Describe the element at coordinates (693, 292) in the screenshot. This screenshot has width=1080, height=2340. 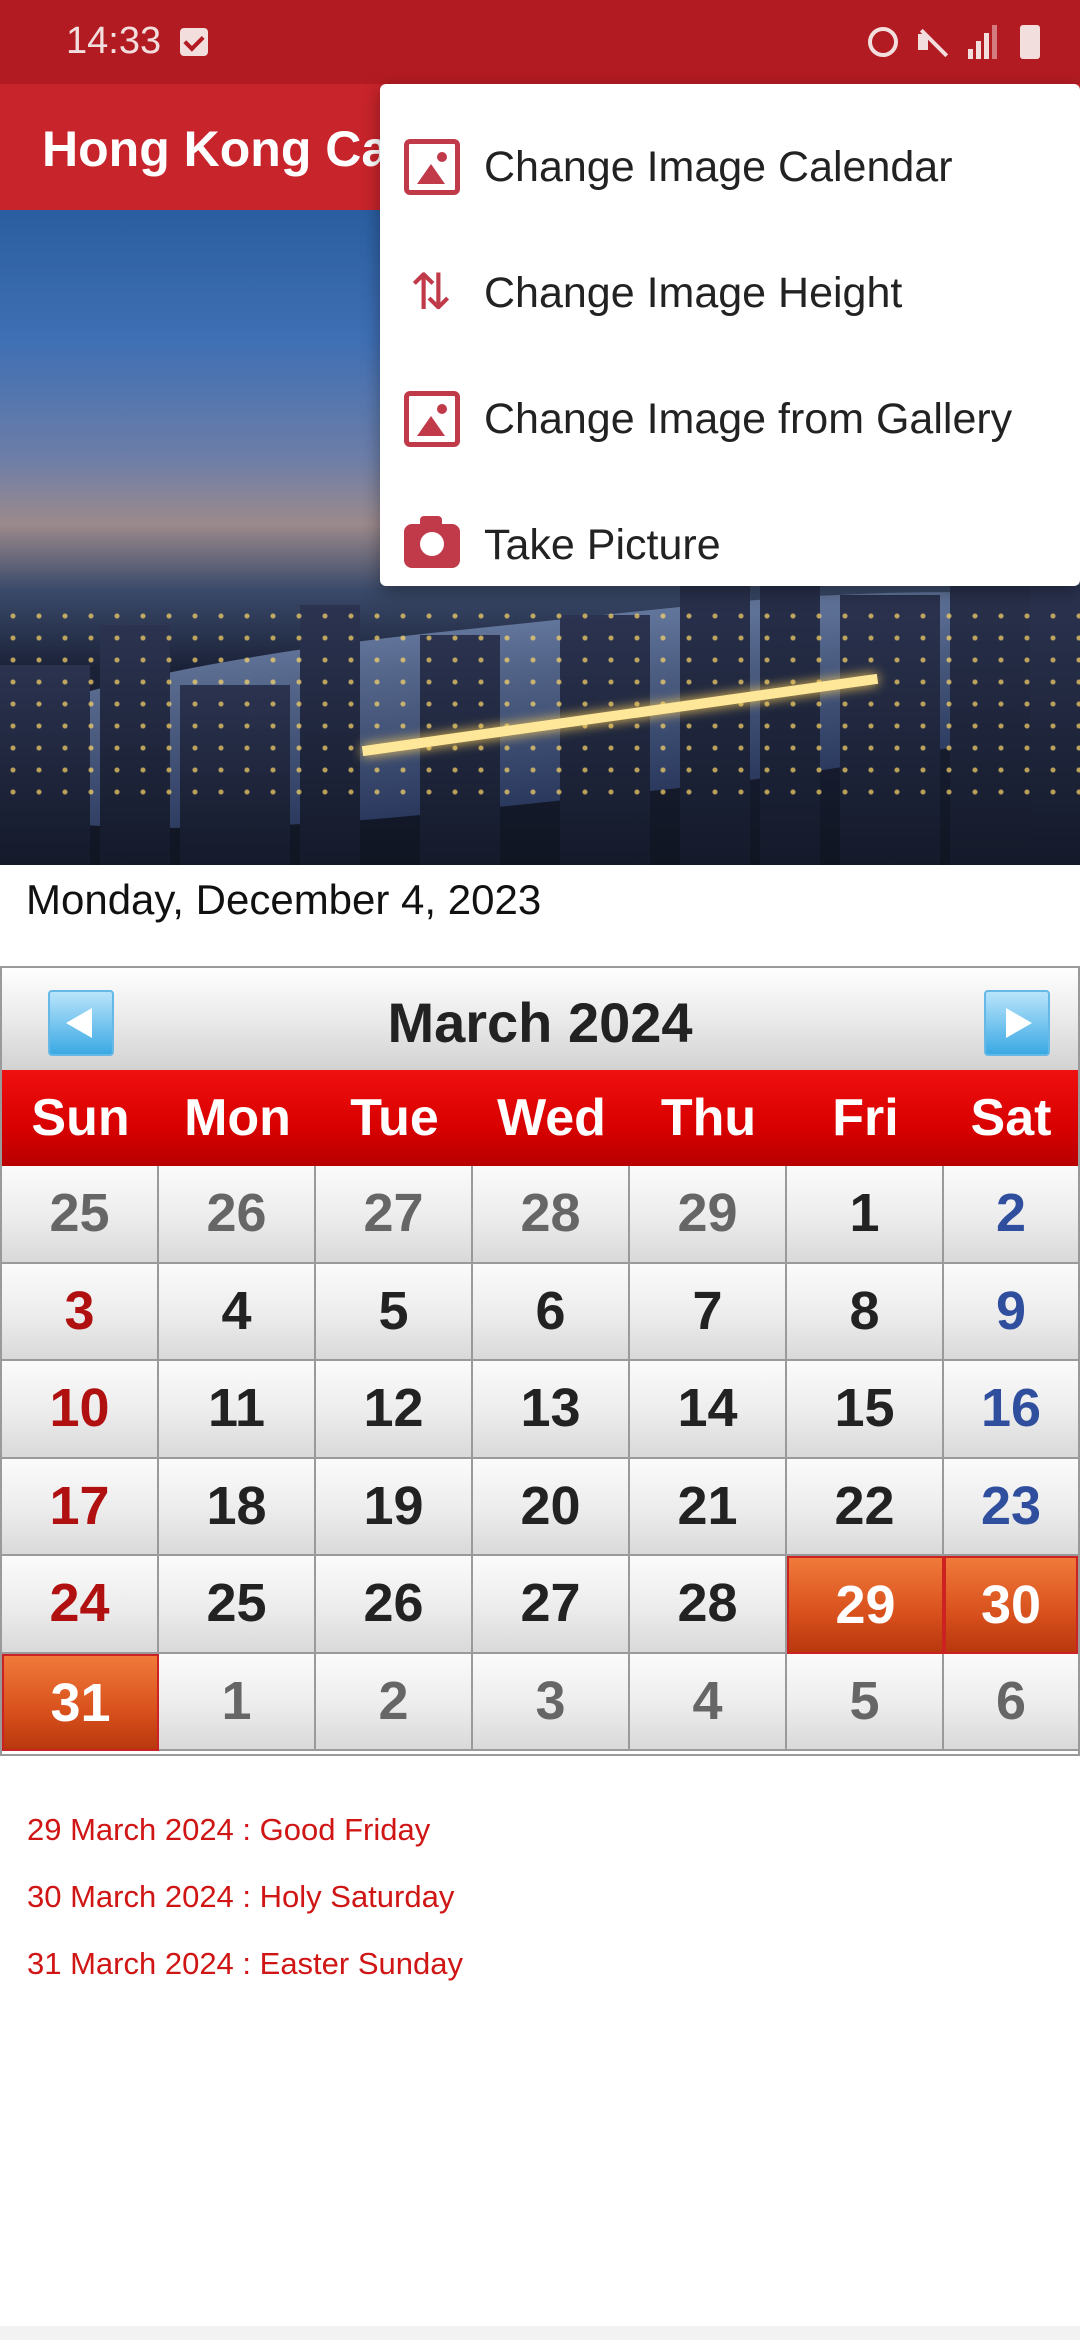
I see `menu-item-label: Change Image Height` at that location.